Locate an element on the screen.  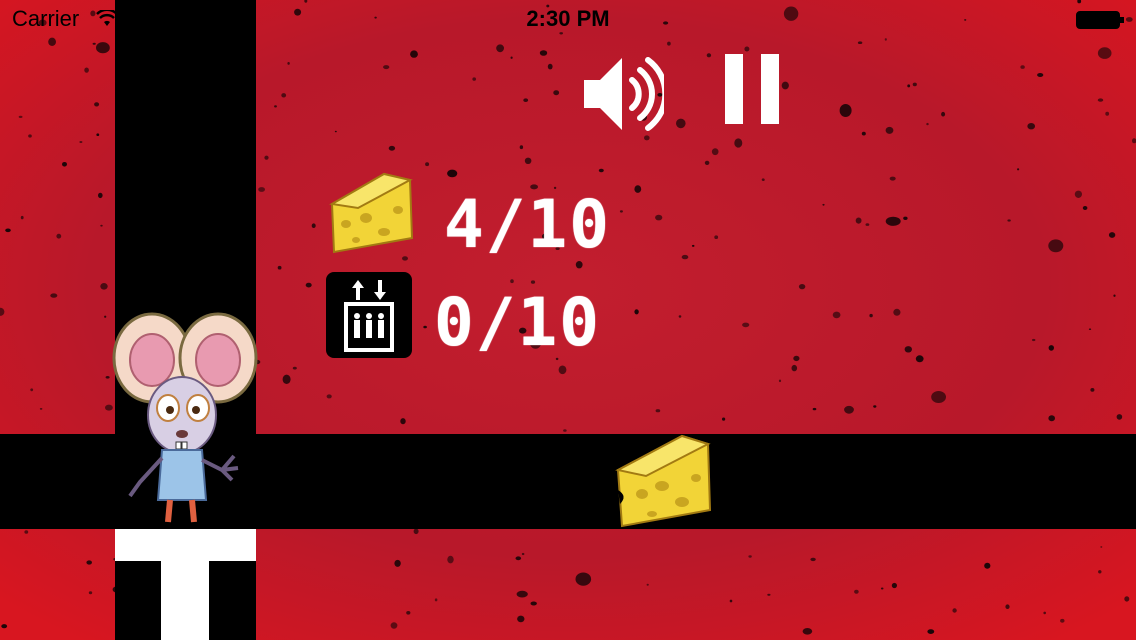
pause-button is located at coordinates (752, 89).